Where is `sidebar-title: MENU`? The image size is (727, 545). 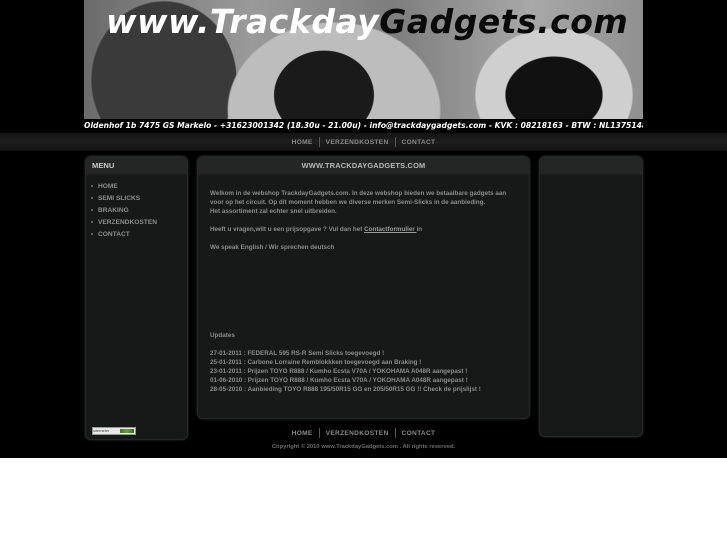
sidebar-title: MENU is located at coordinates (136, 166).